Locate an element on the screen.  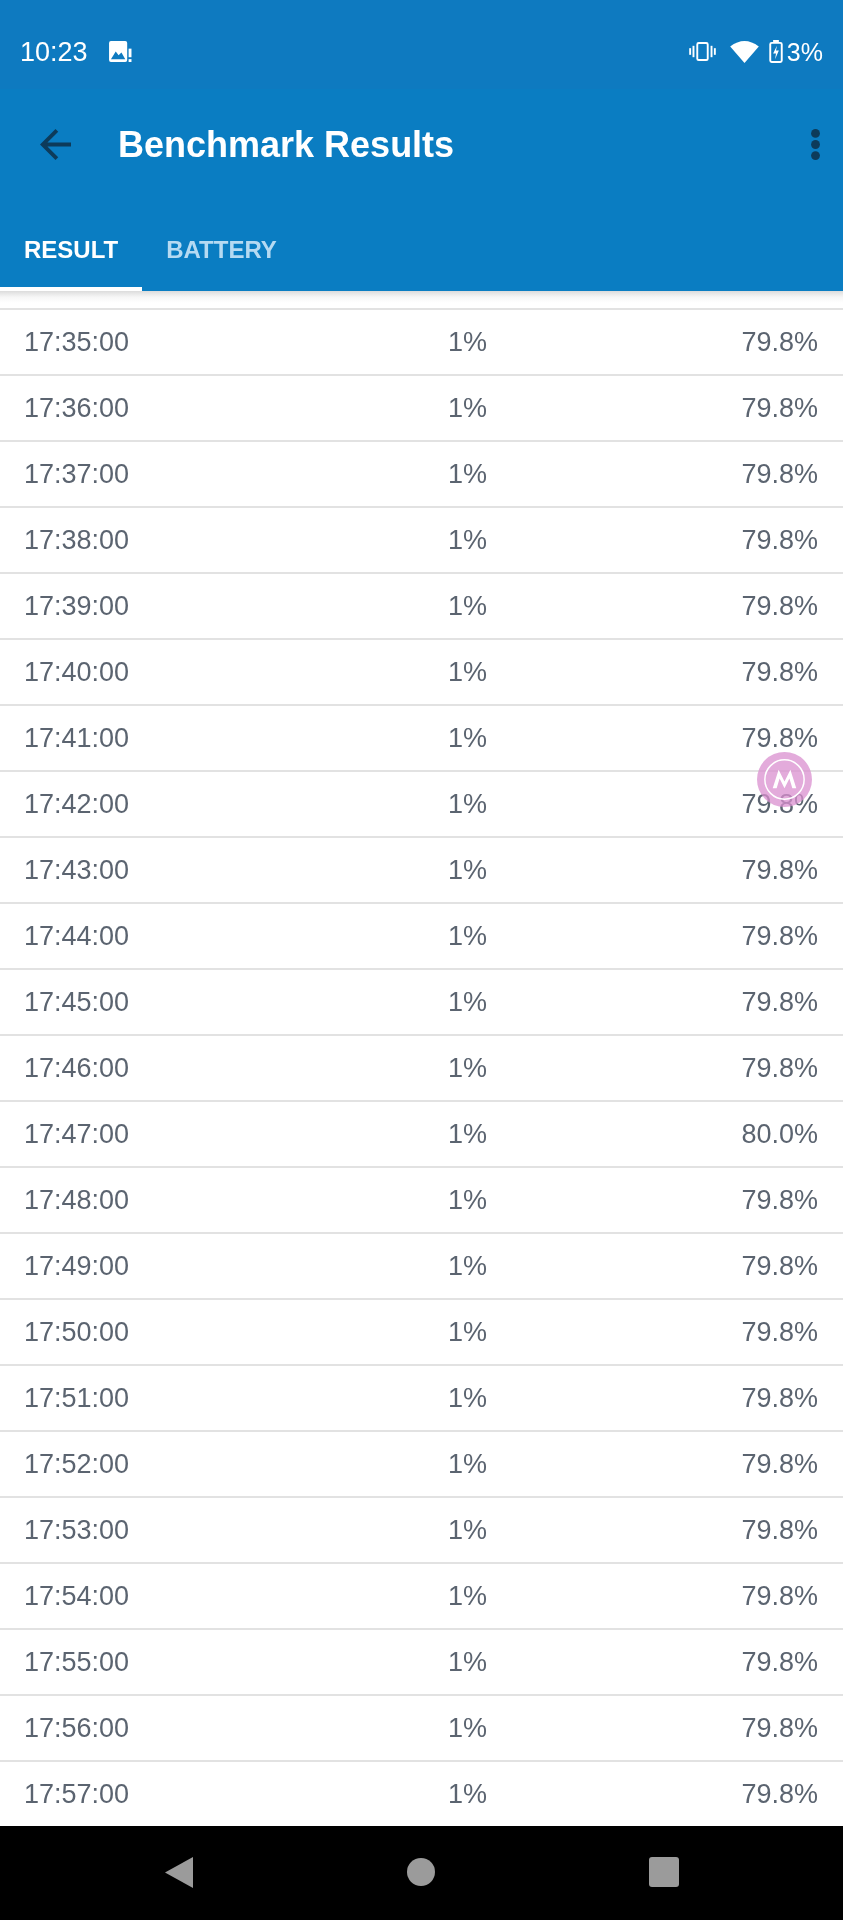
table-cell-text: 17:41:00 is located at coordinates (77, 738).